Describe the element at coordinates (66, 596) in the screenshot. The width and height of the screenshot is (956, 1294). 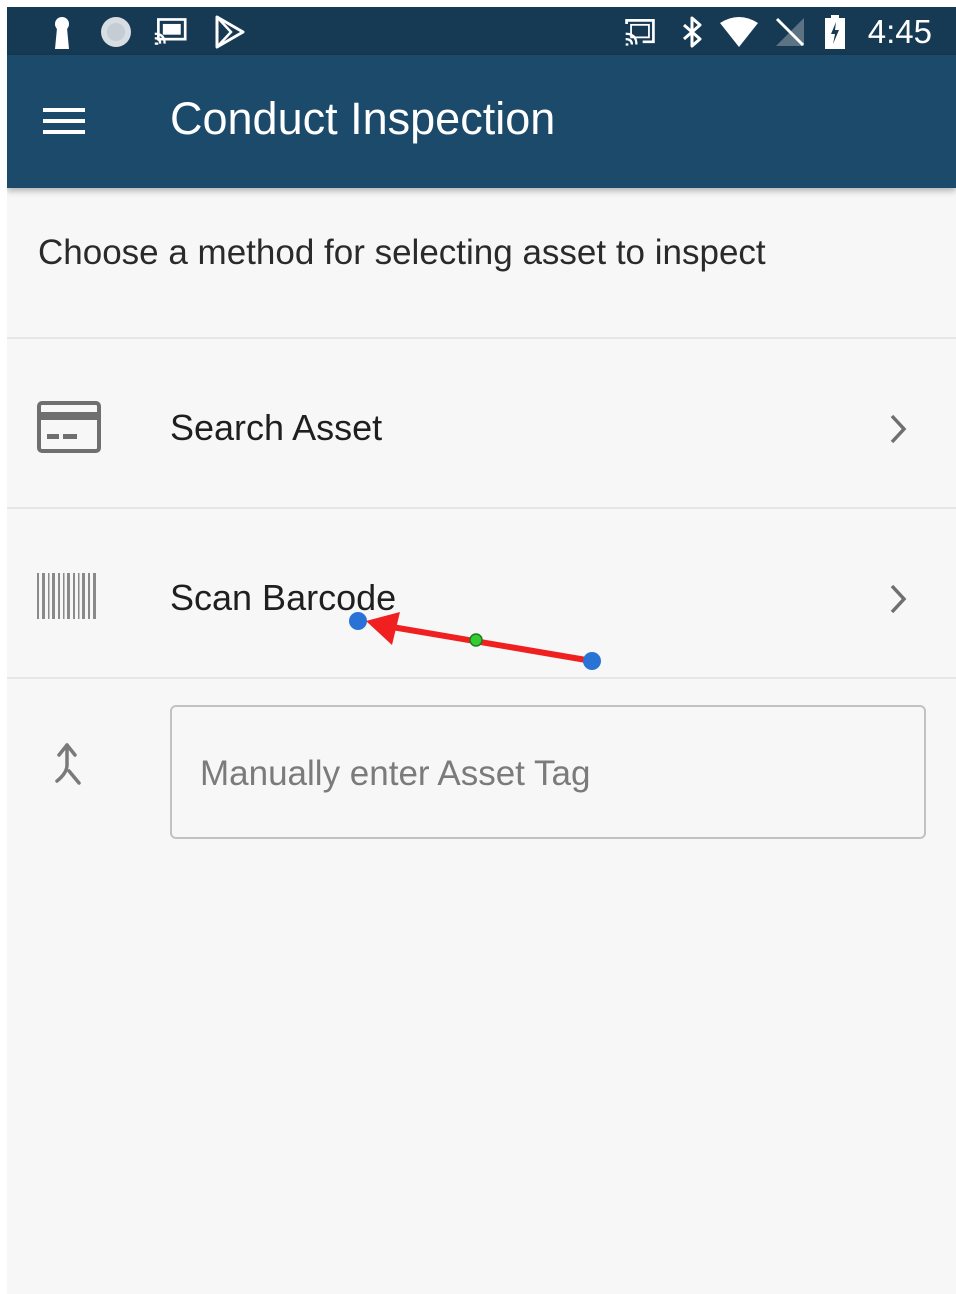
I see `barcode-icon` at that location.